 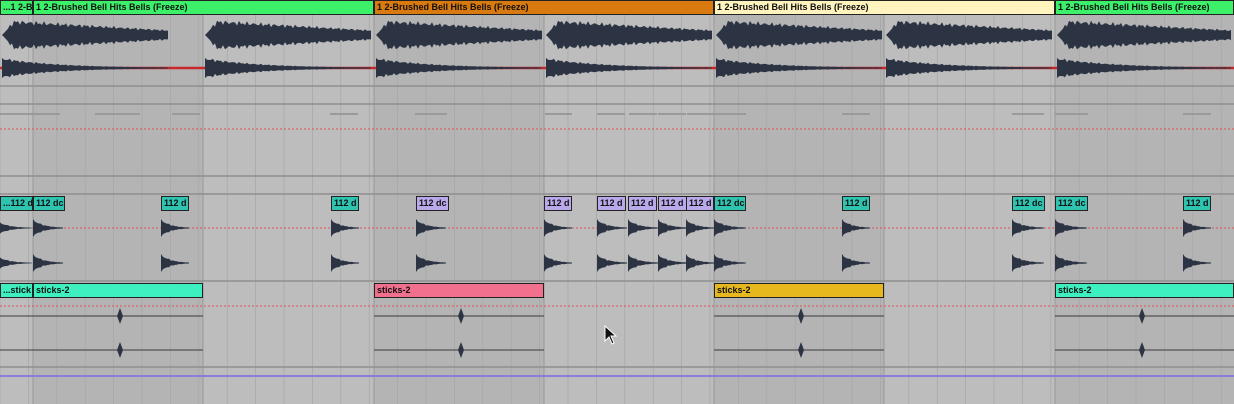 I want to click on clip-label: ...1 2-B, so click(x=17, y=7).